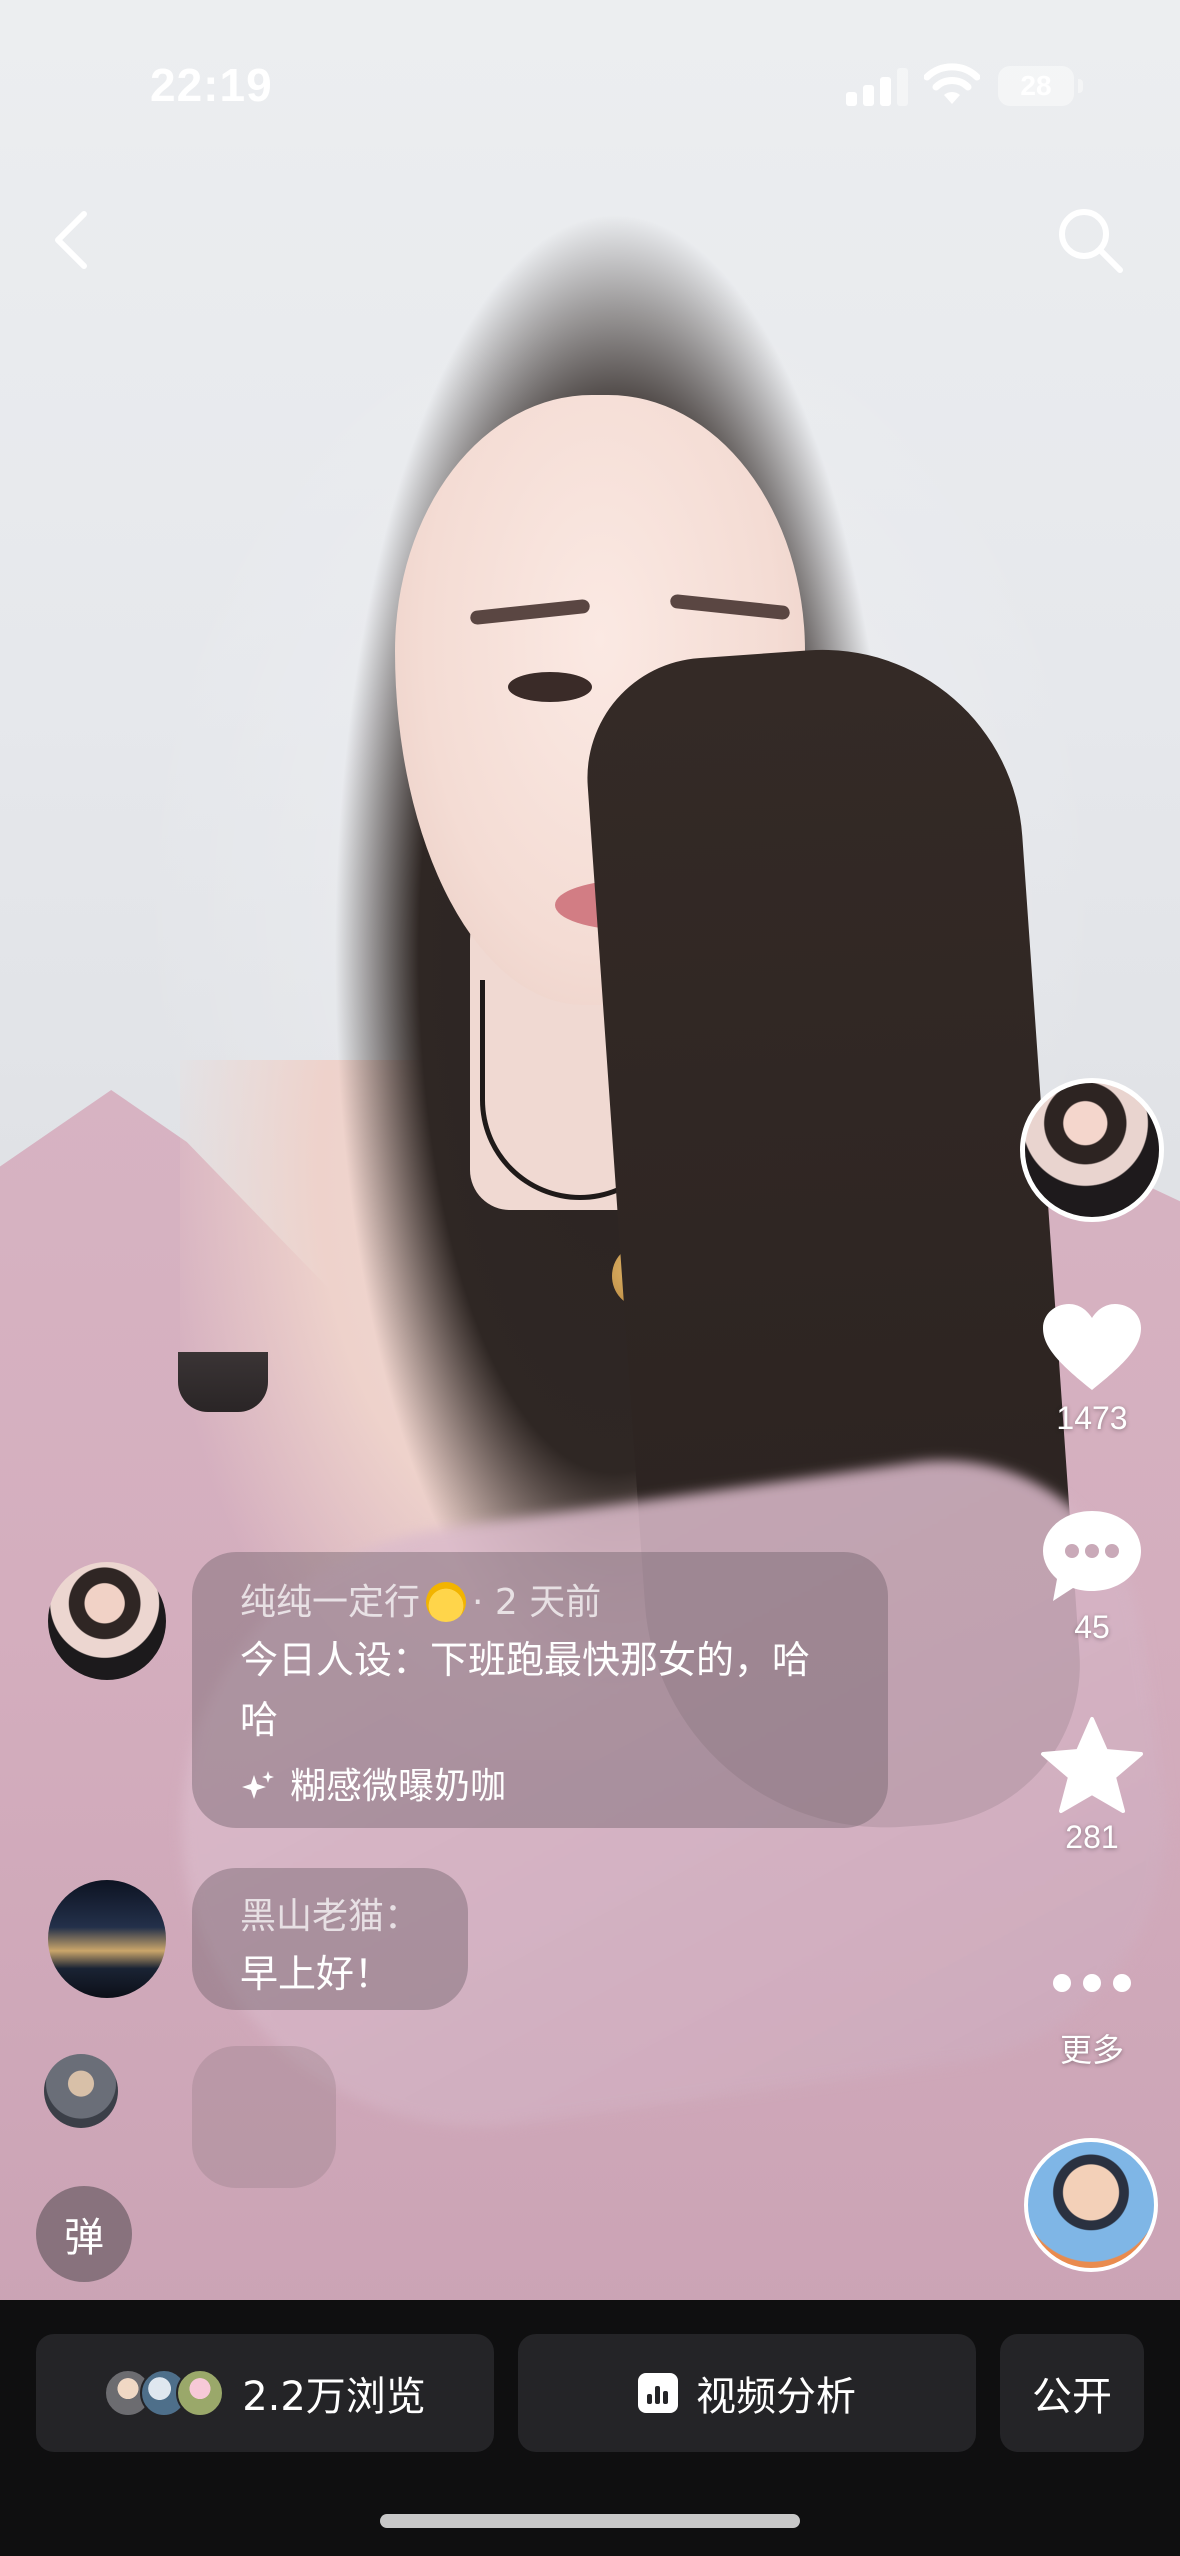 The width and height of the screenshot is (1180, 2556). I want to click on favorite-count: 281, so click(1092, 1837).